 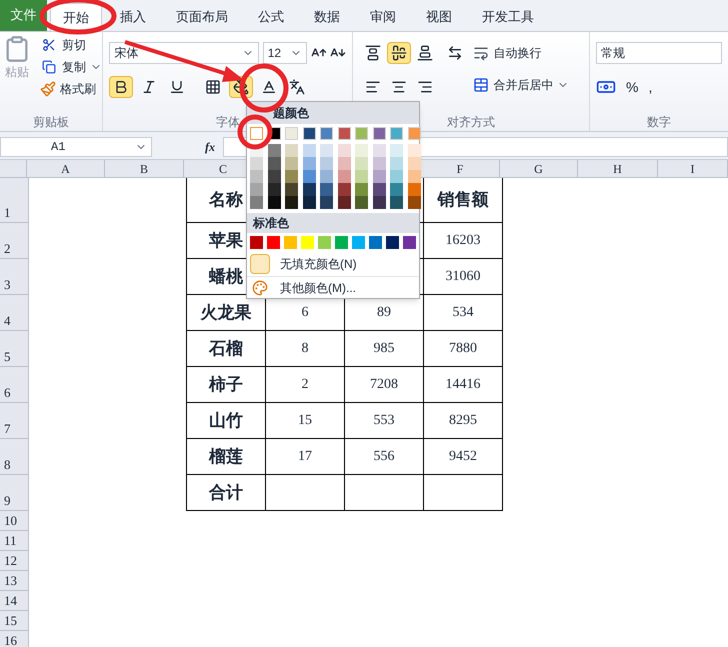 What do you see at coordinates (14, 241) in the screenshot?
I see `row-header: 2` at bounding box center [14, 241].